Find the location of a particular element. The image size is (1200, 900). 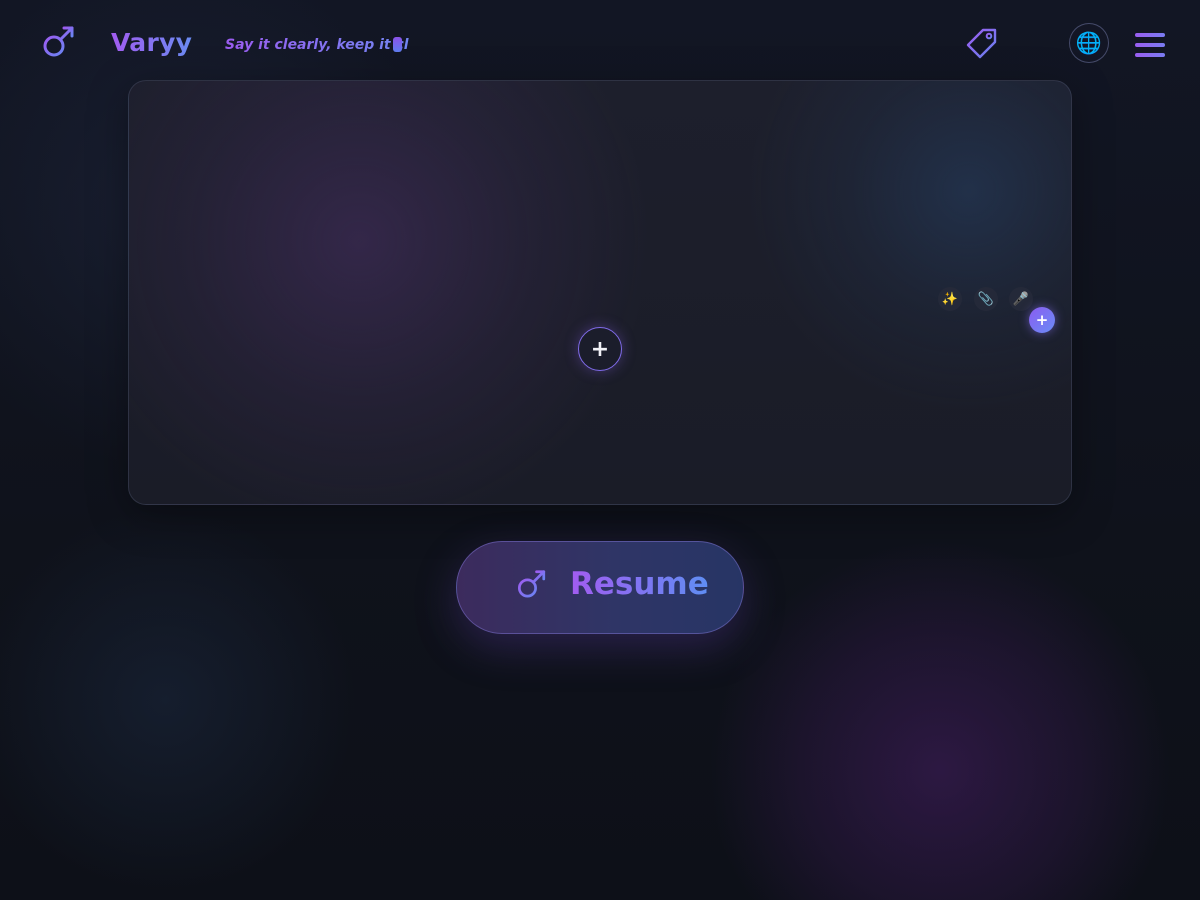

resume-label: Resume is located at coordinates (639, 584).